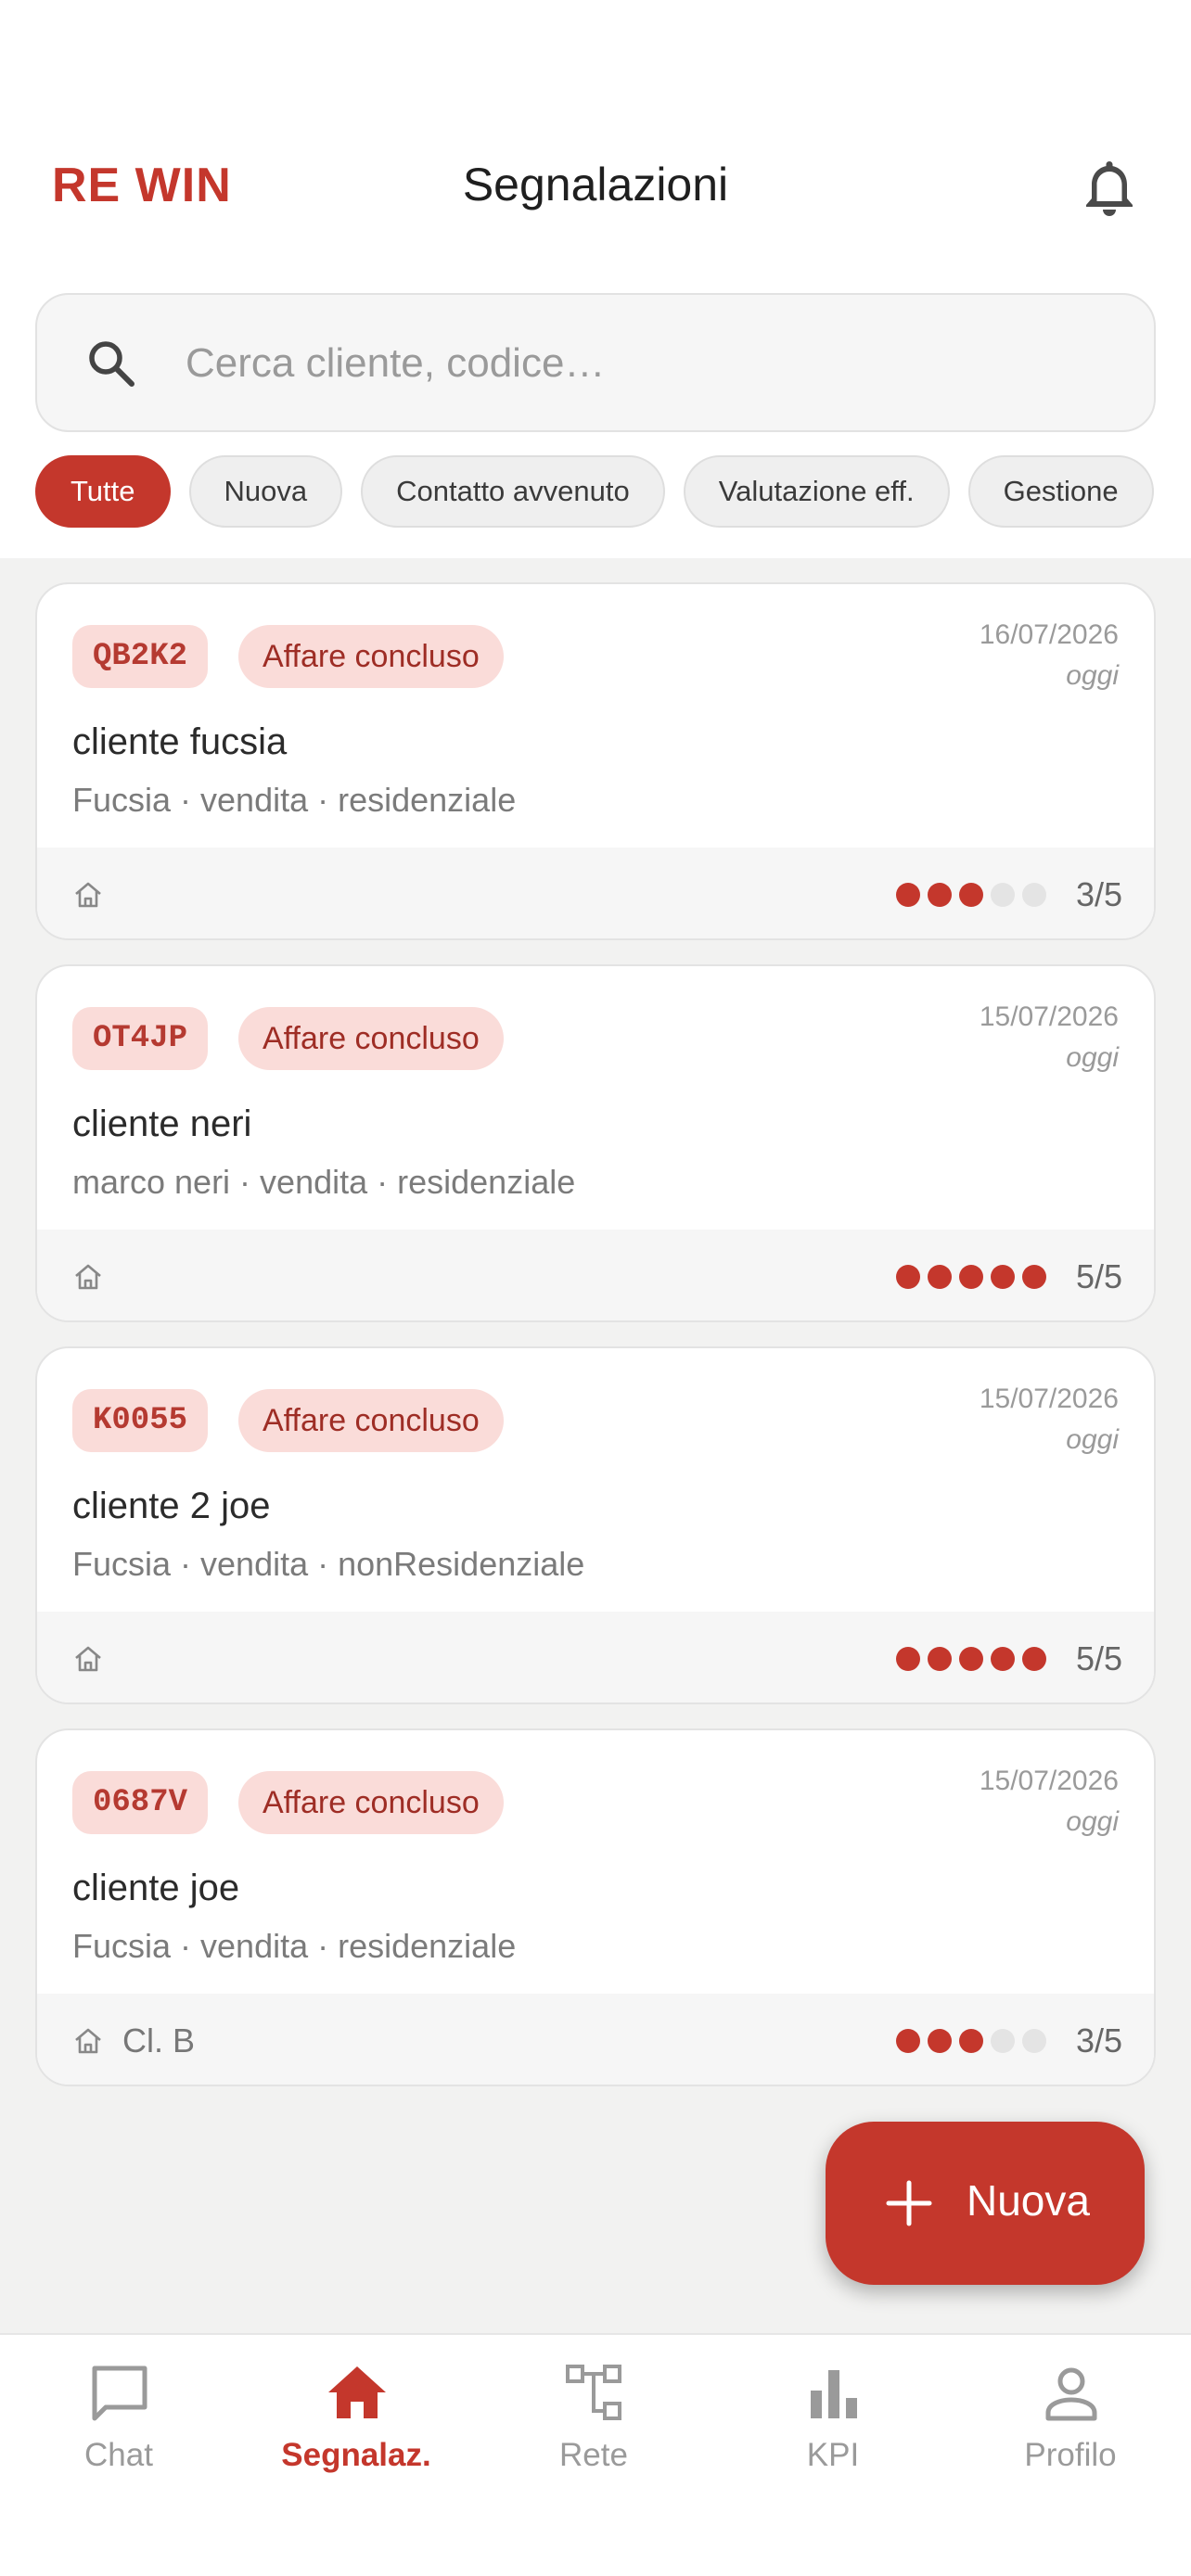  I want to click on nav-label: Segnalaz., so click(356, 2455).